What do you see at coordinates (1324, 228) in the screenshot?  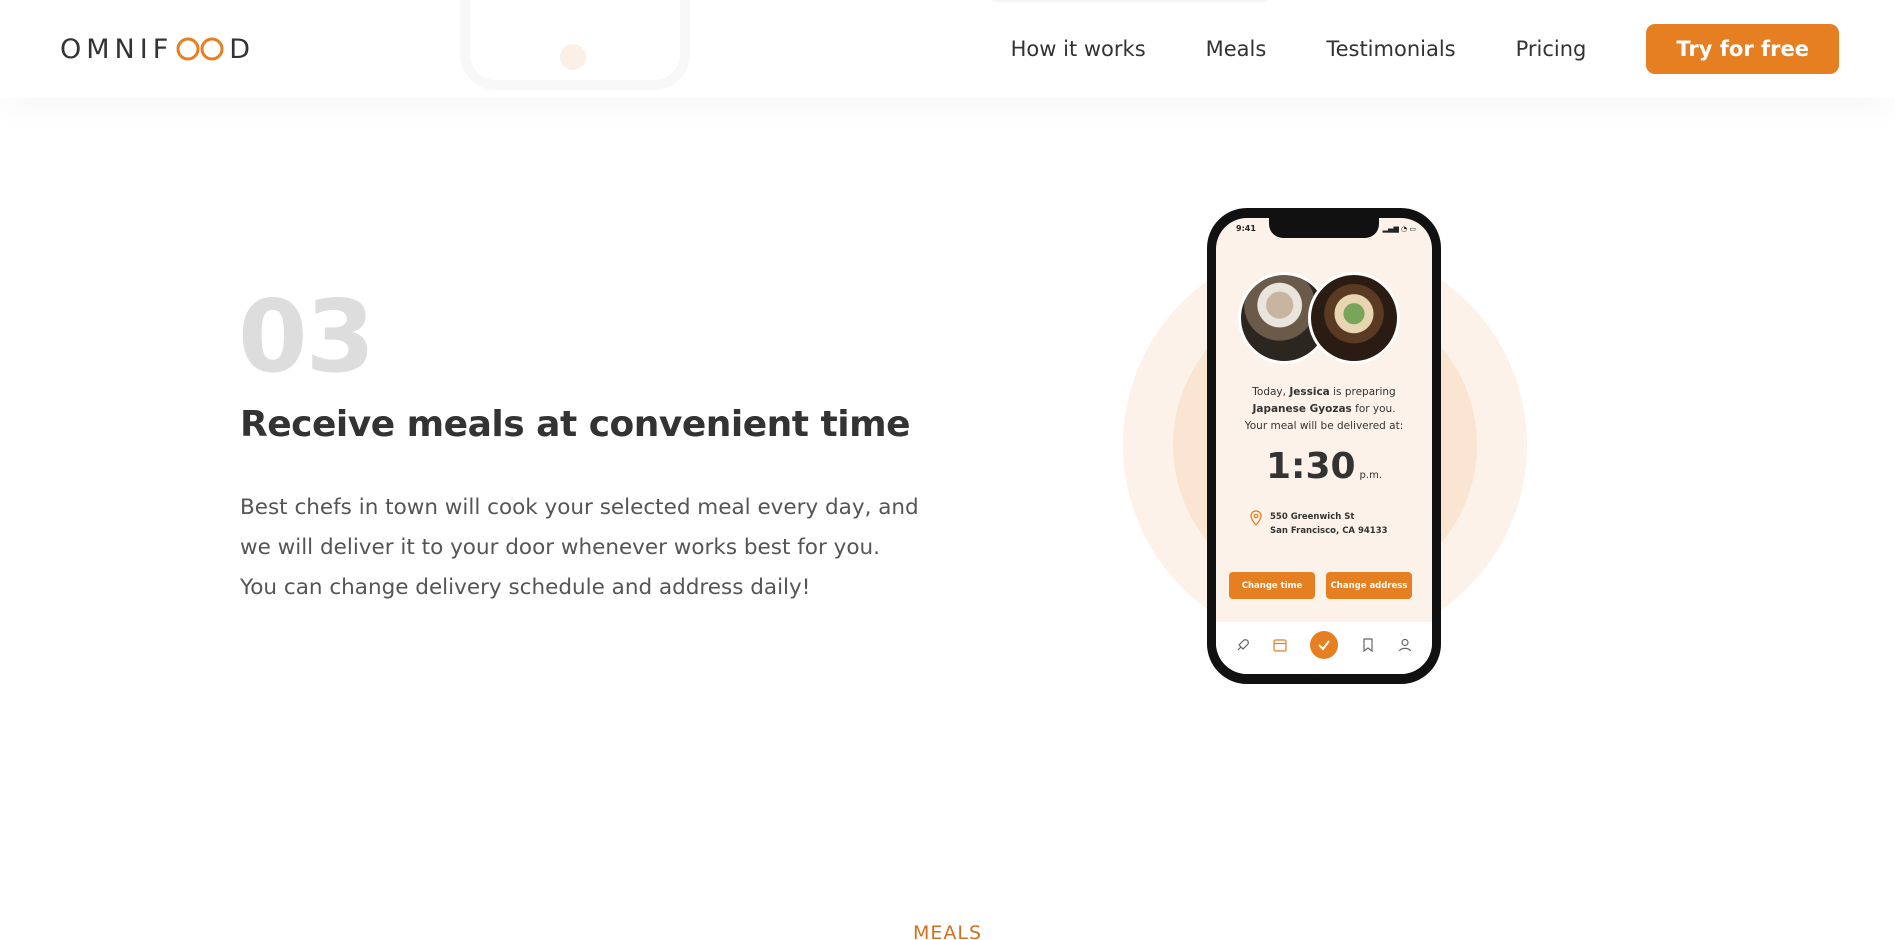 I see `phone-notch` at bounding box center [1324, 228].